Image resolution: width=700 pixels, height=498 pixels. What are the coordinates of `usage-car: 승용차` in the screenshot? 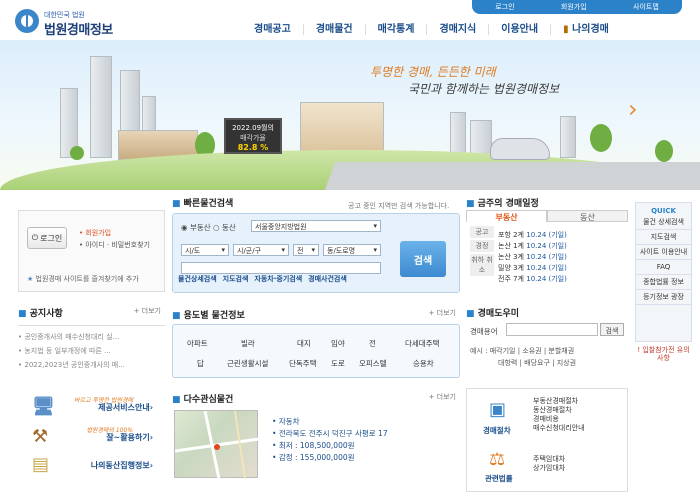 It's located at (423, 363).